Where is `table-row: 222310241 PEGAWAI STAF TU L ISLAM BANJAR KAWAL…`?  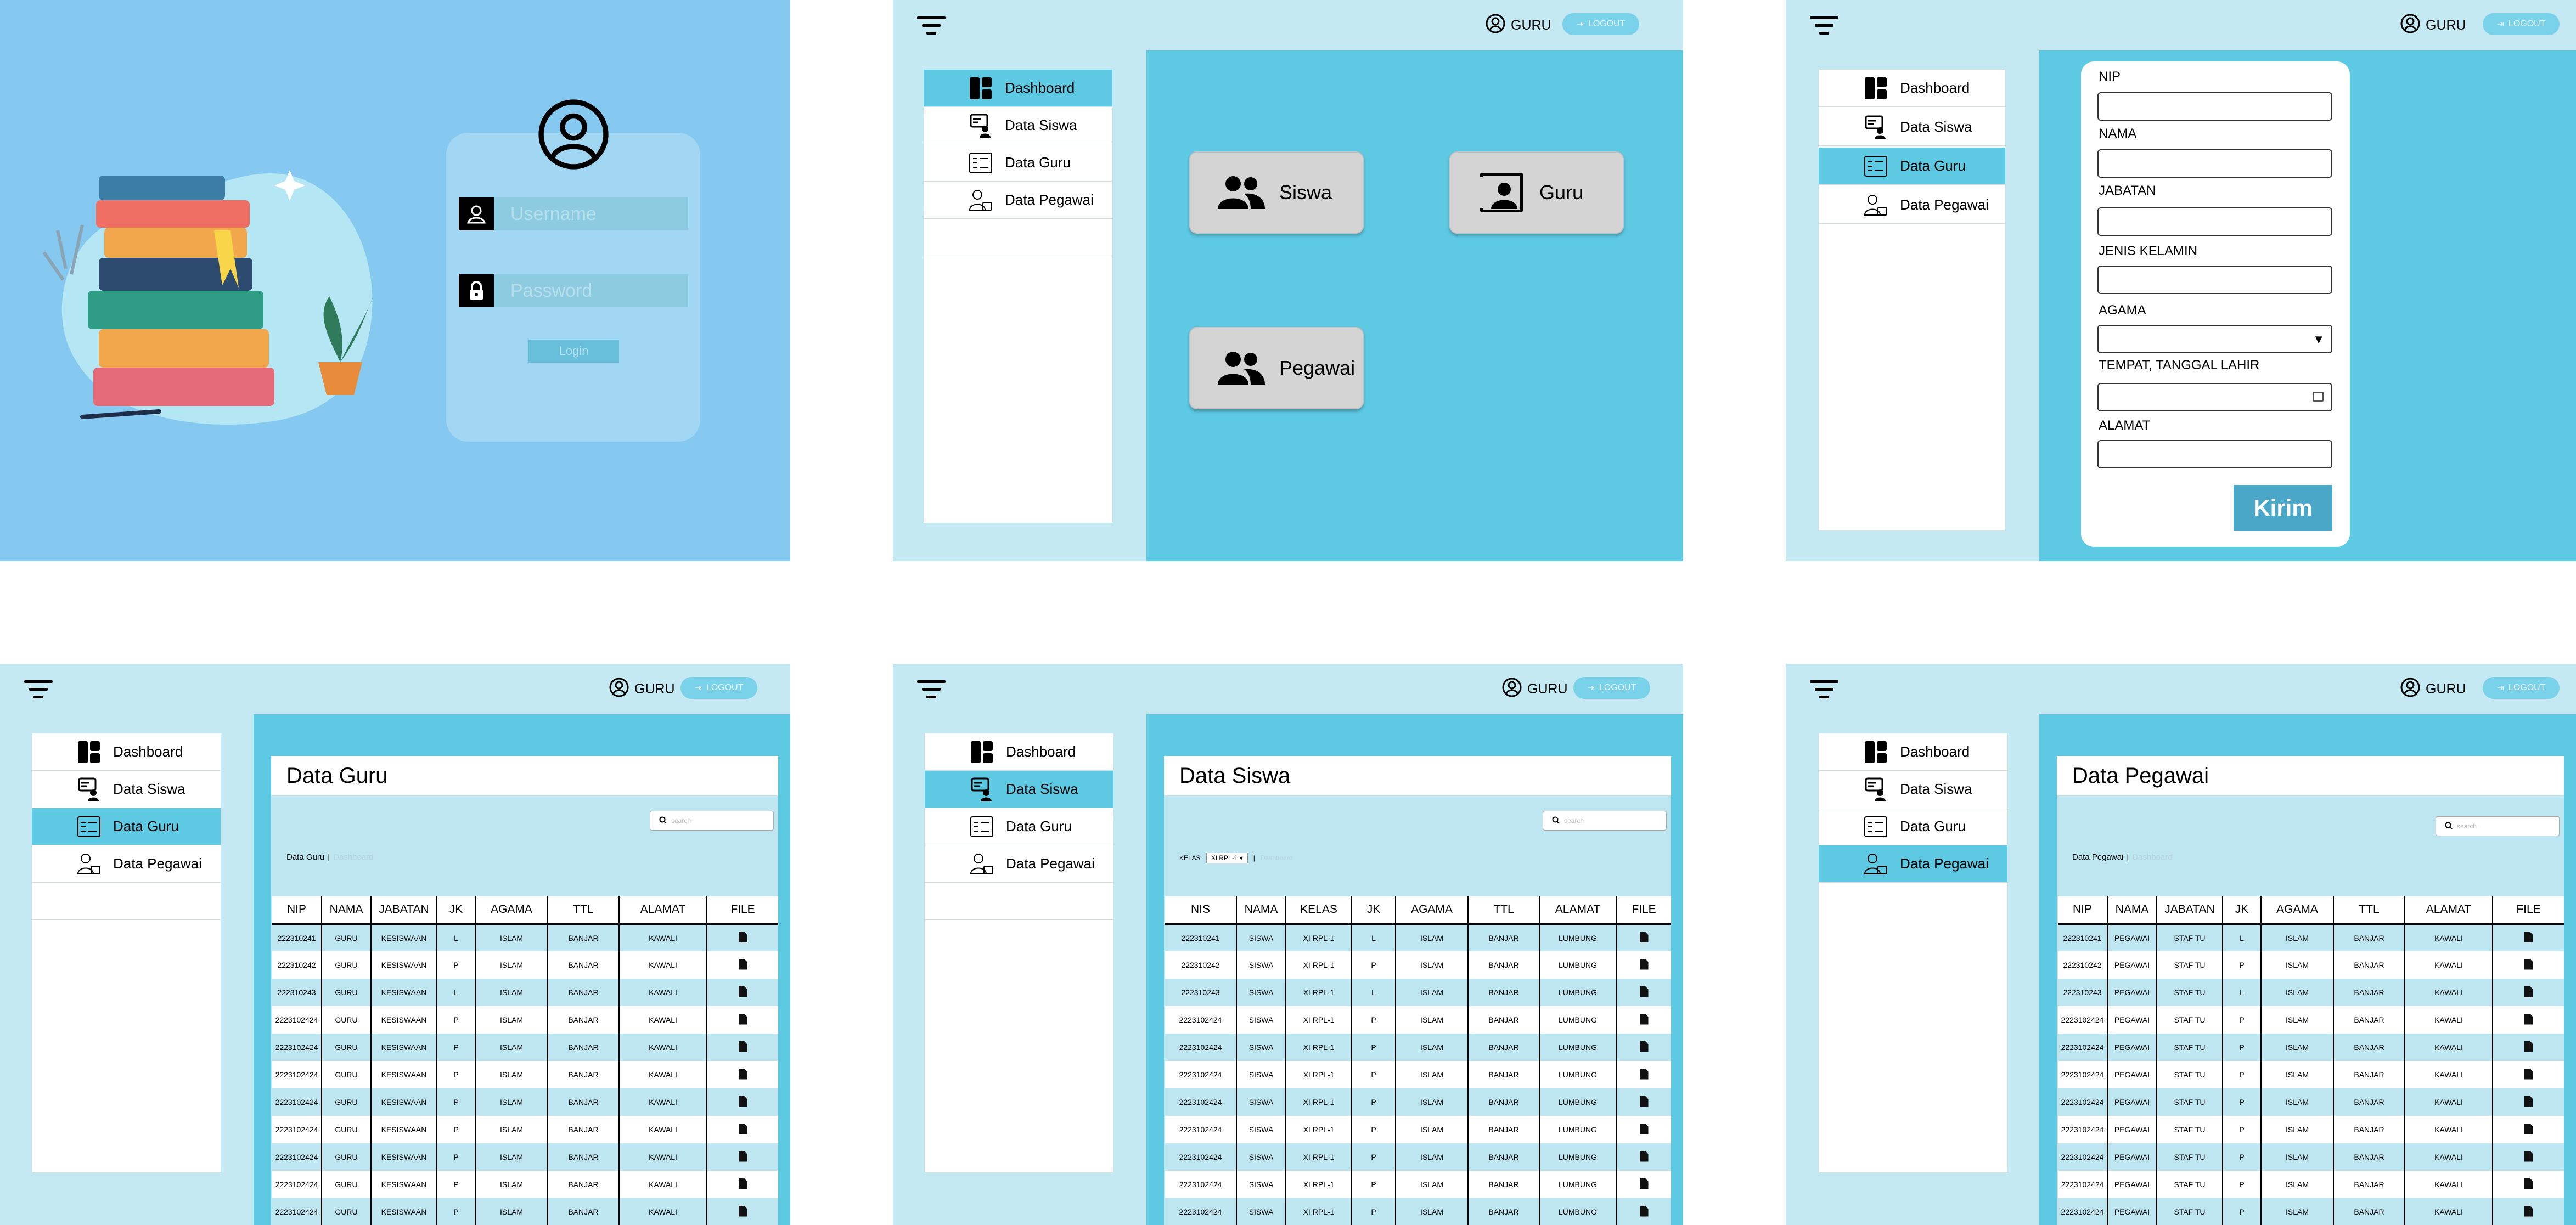 table-row: 222310241 PEGAWAI STAF TU L ISLAM BANJAR KAWAL… is located at coordinates (2311, 937).